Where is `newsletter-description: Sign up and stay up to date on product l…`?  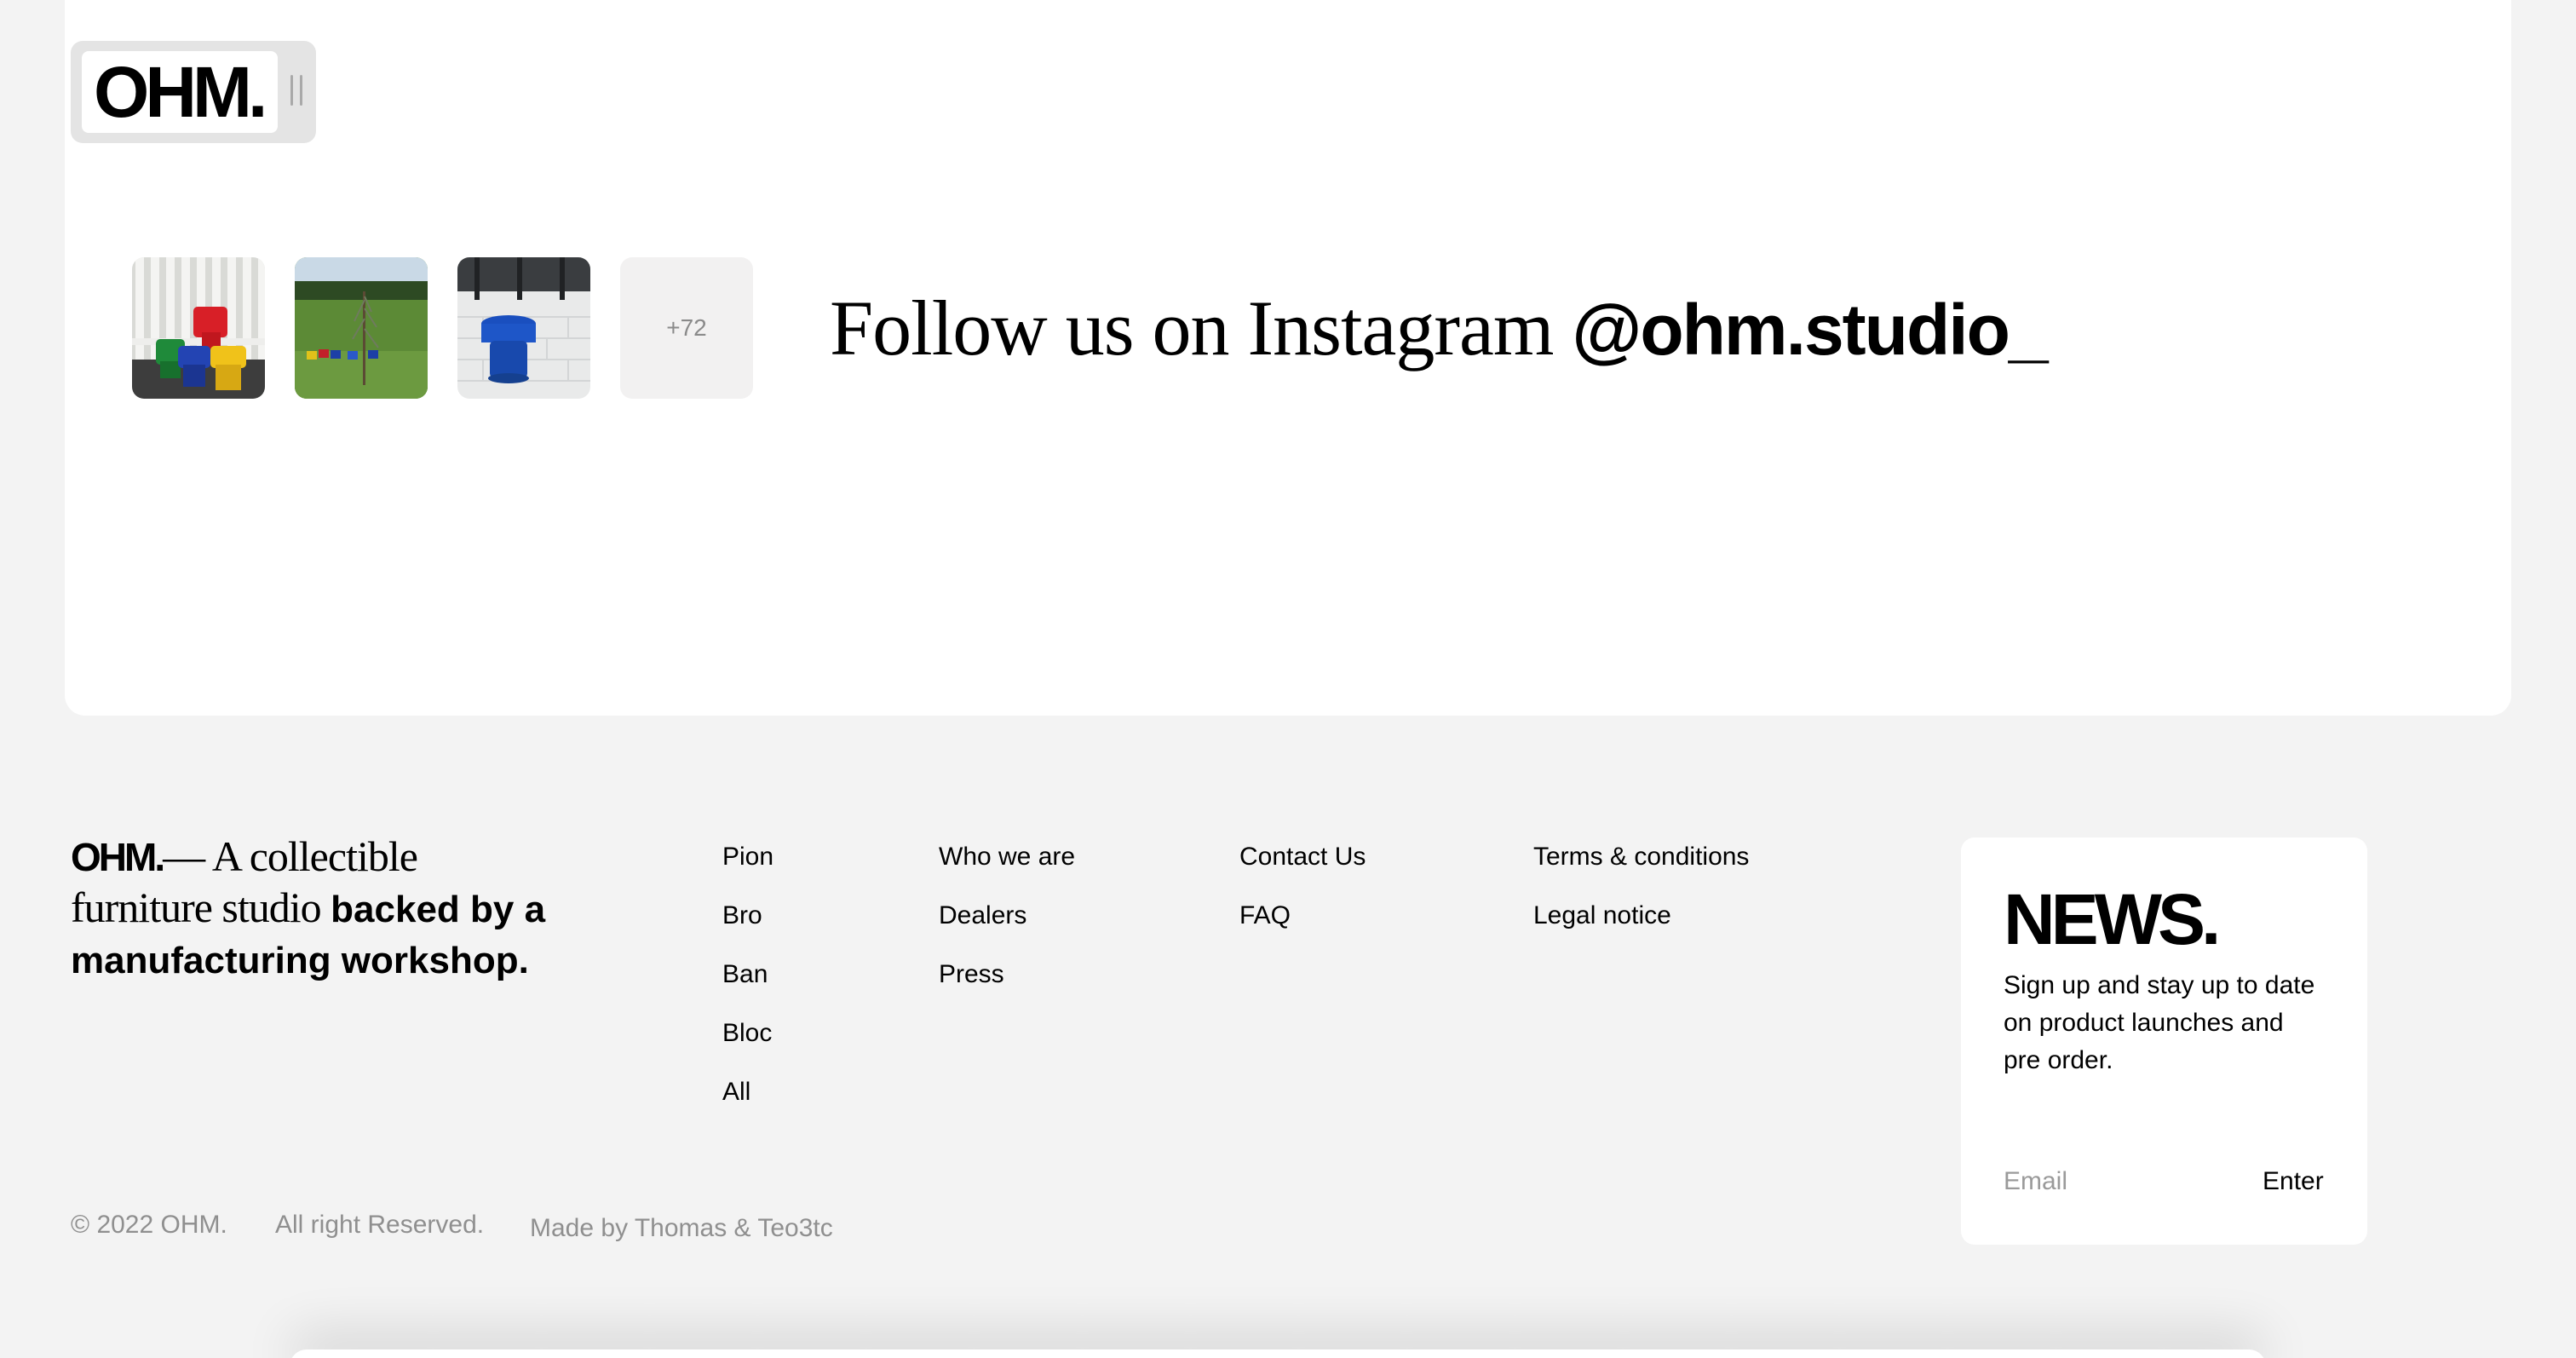 newsletter-description: Sign up and stay up to date on product l… is located at coordinates (2159, 1023).